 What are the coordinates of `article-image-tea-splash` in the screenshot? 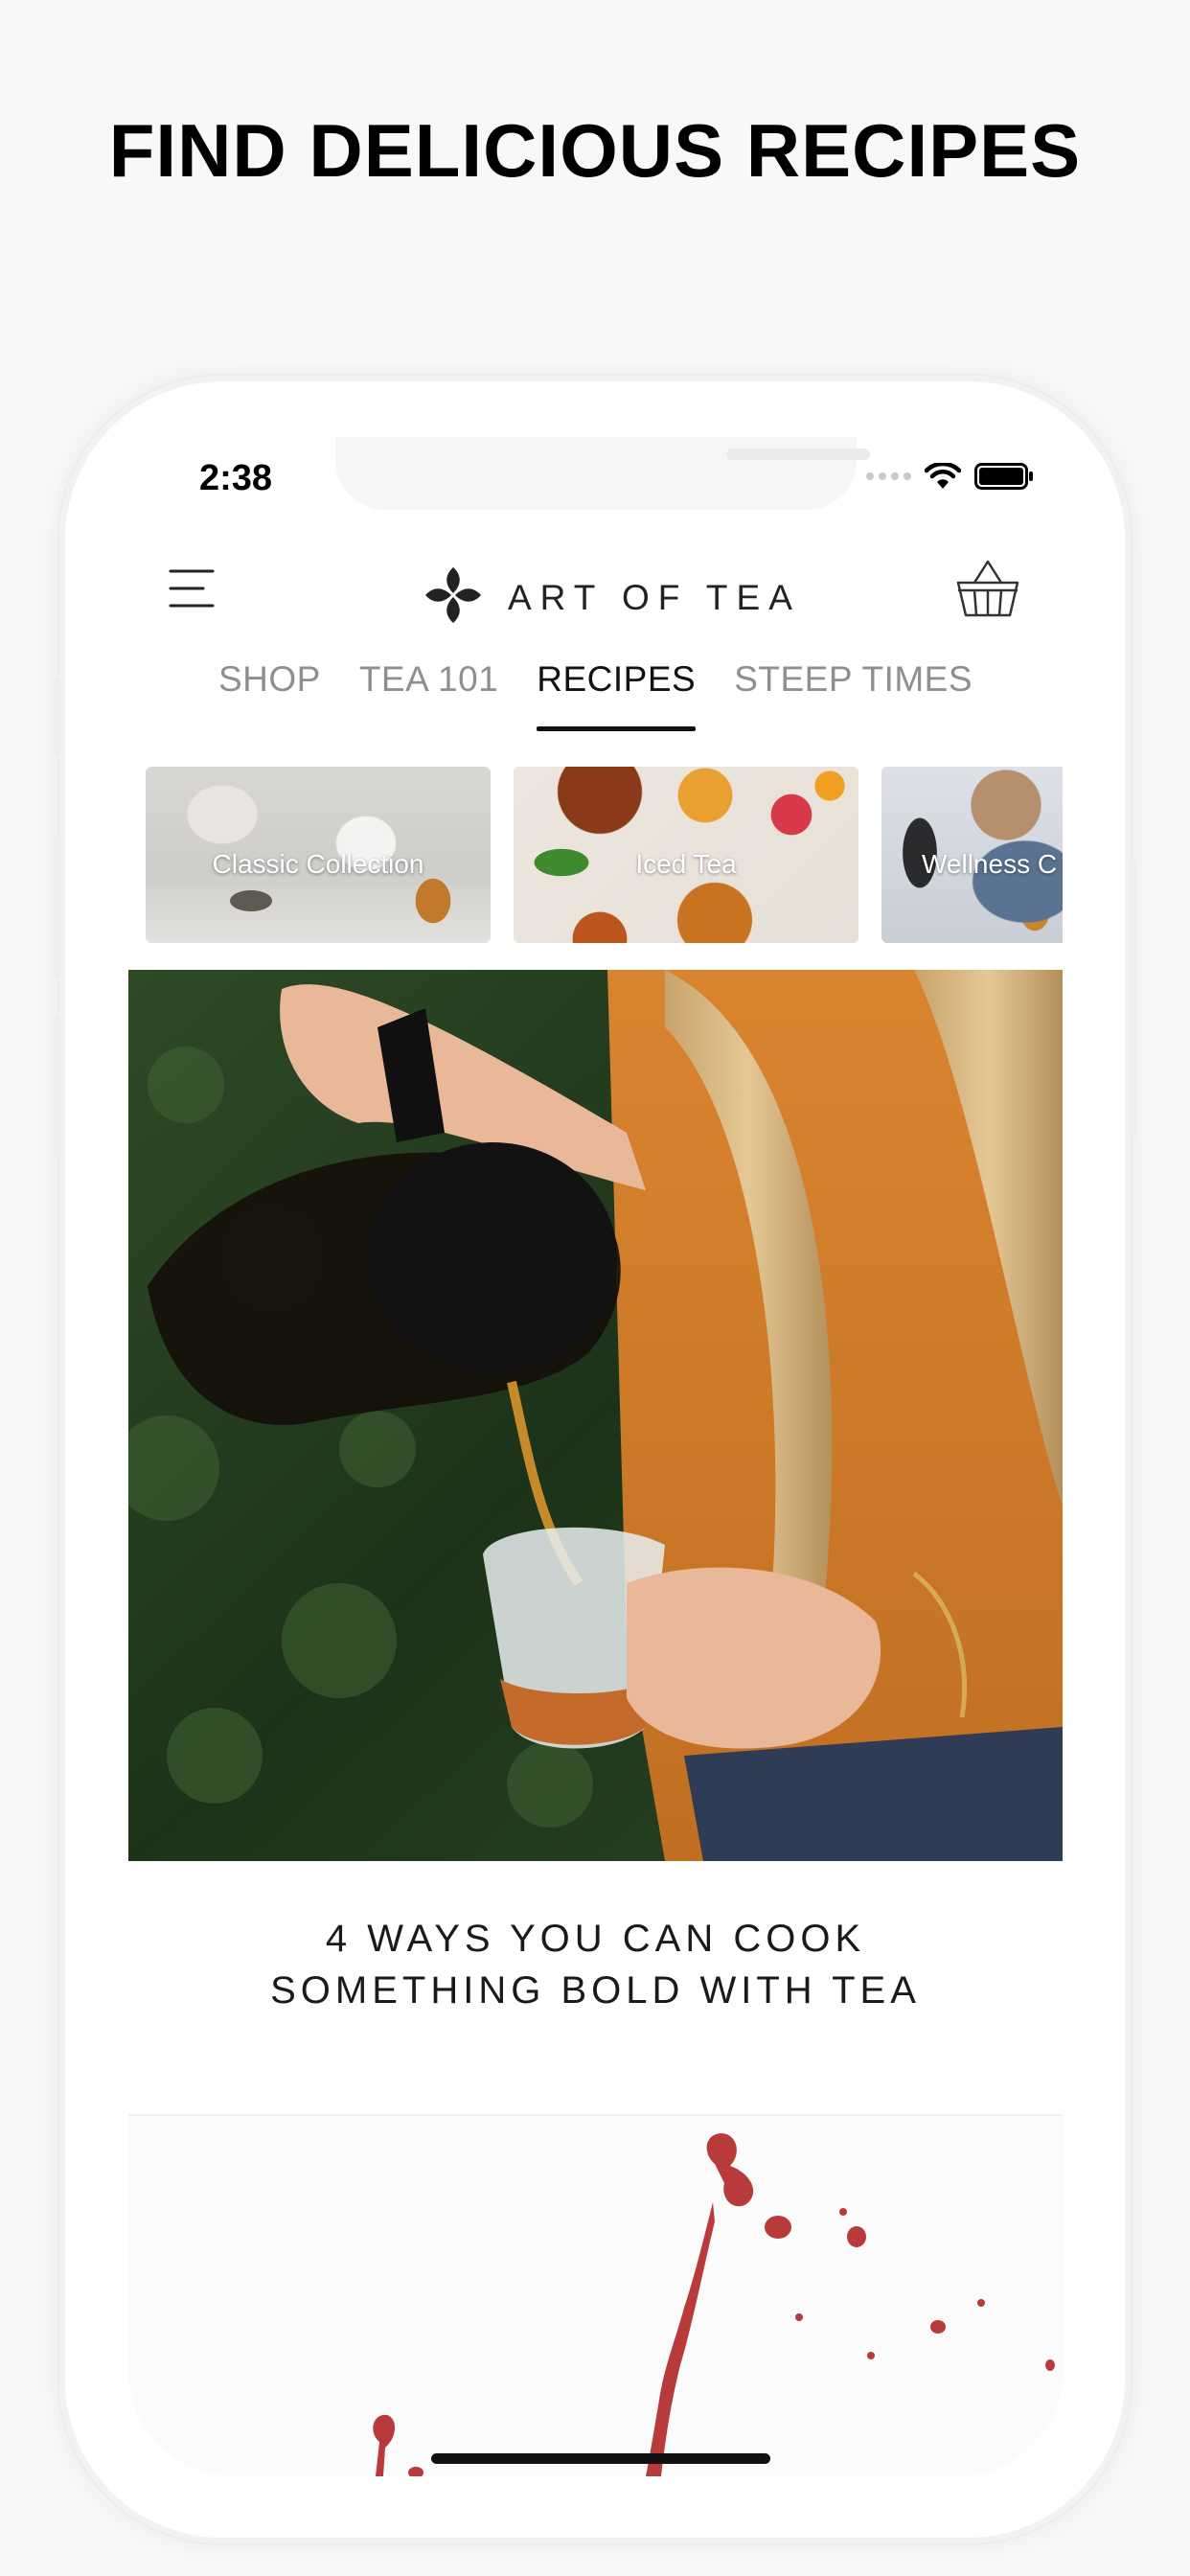 It's located at (595, 2296).